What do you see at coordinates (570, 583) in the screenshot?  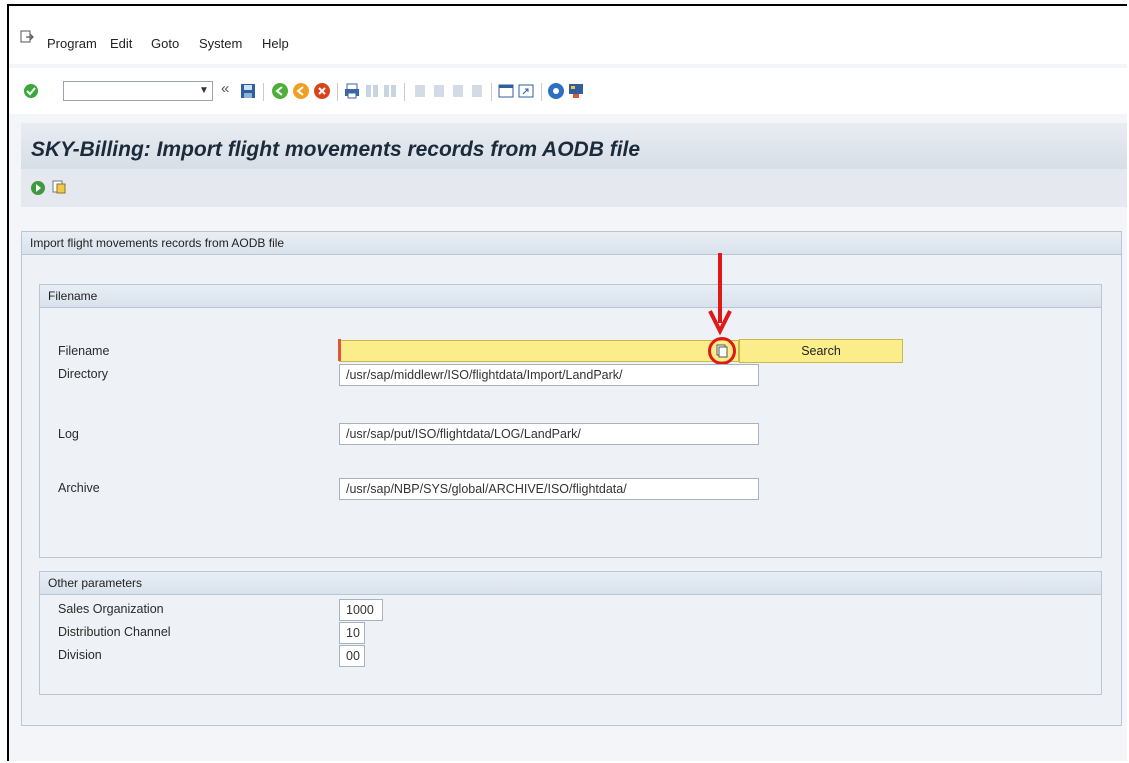 I see `other-parameters-title: Other parameters` at bounding box center [570, 583].